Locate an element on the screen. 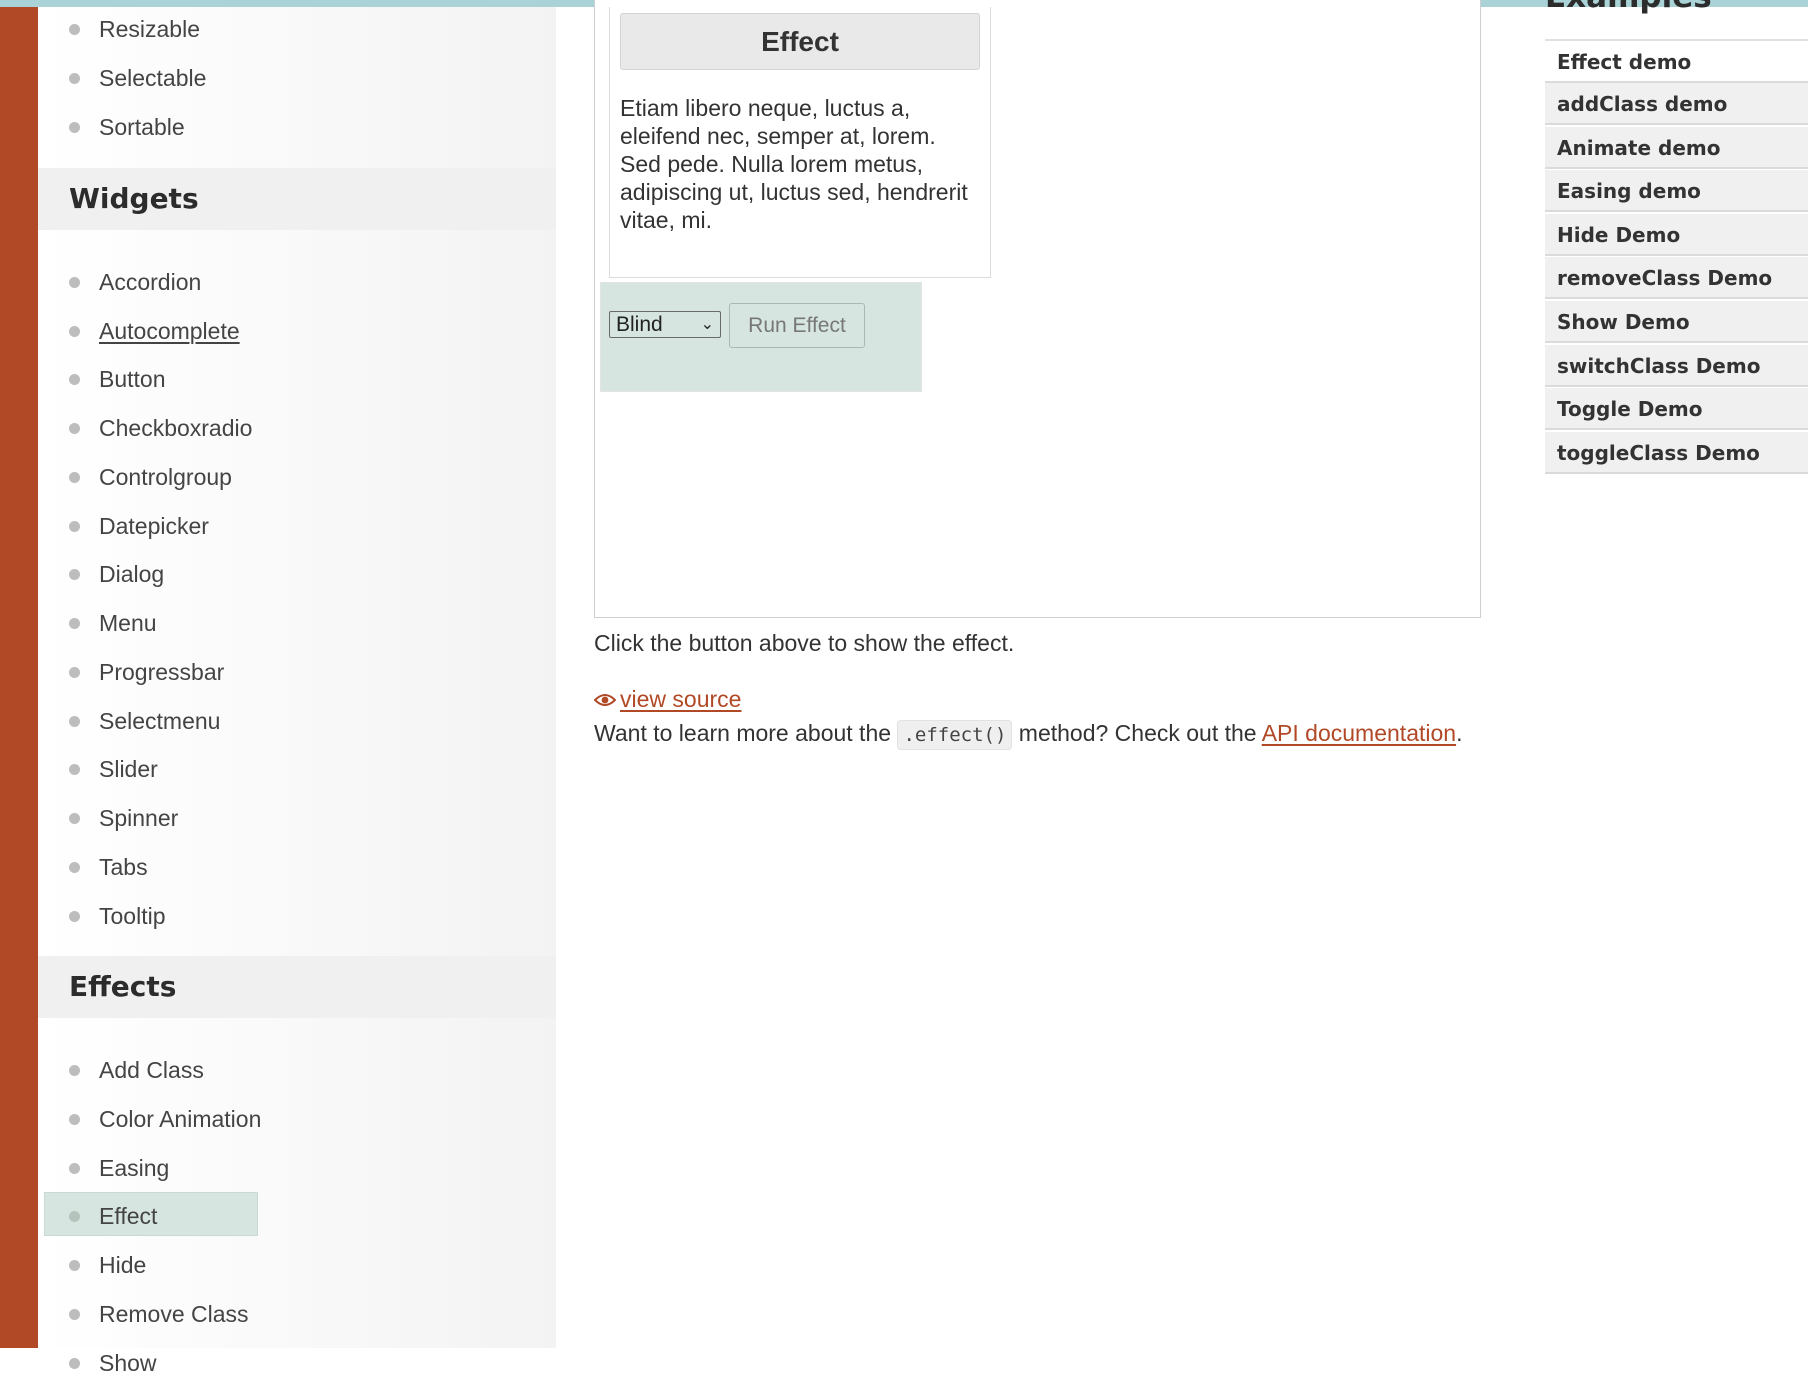 This screenshot has width=1808, height=1388. sidebar-item-color-animation: Color Animation is located at coordinates (297, 1119).